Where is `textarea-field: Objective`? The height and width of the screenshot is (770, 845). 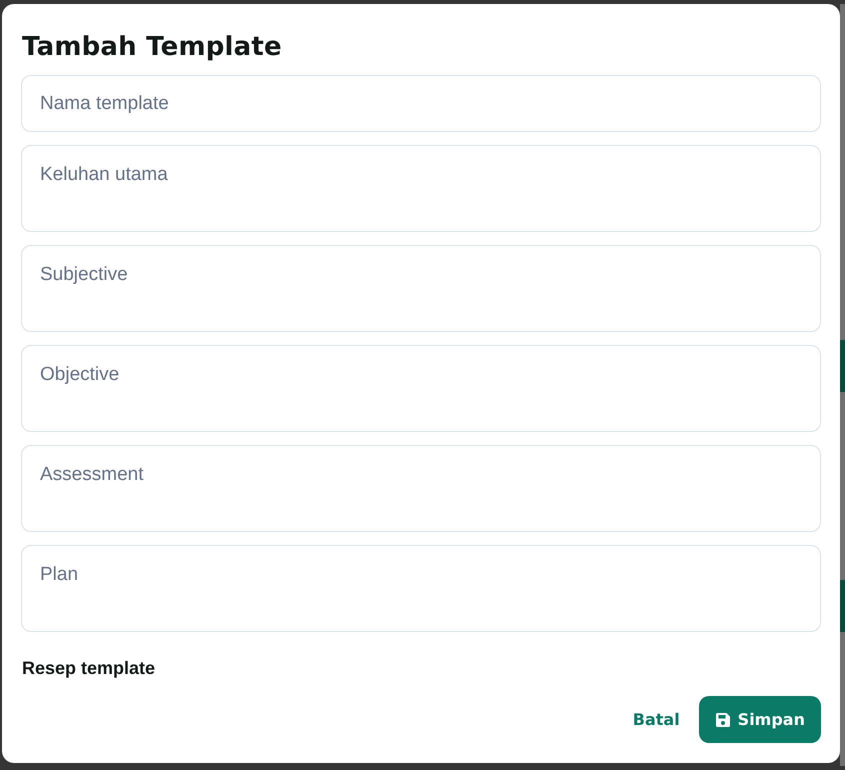 textarea-field: Objective is located at coordinates (421, 388).